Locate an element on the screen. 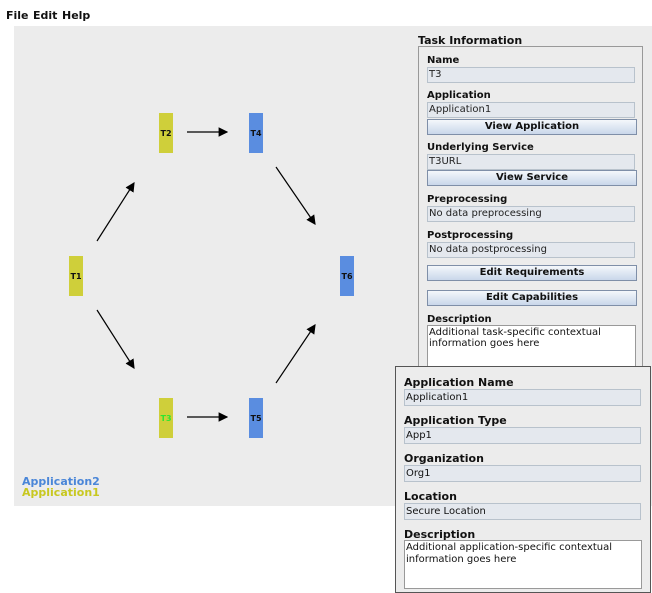 Image resolution: width=652 pixels, height=593 pixels. app-name-label: Application Name is located at coordinates (459, 382).